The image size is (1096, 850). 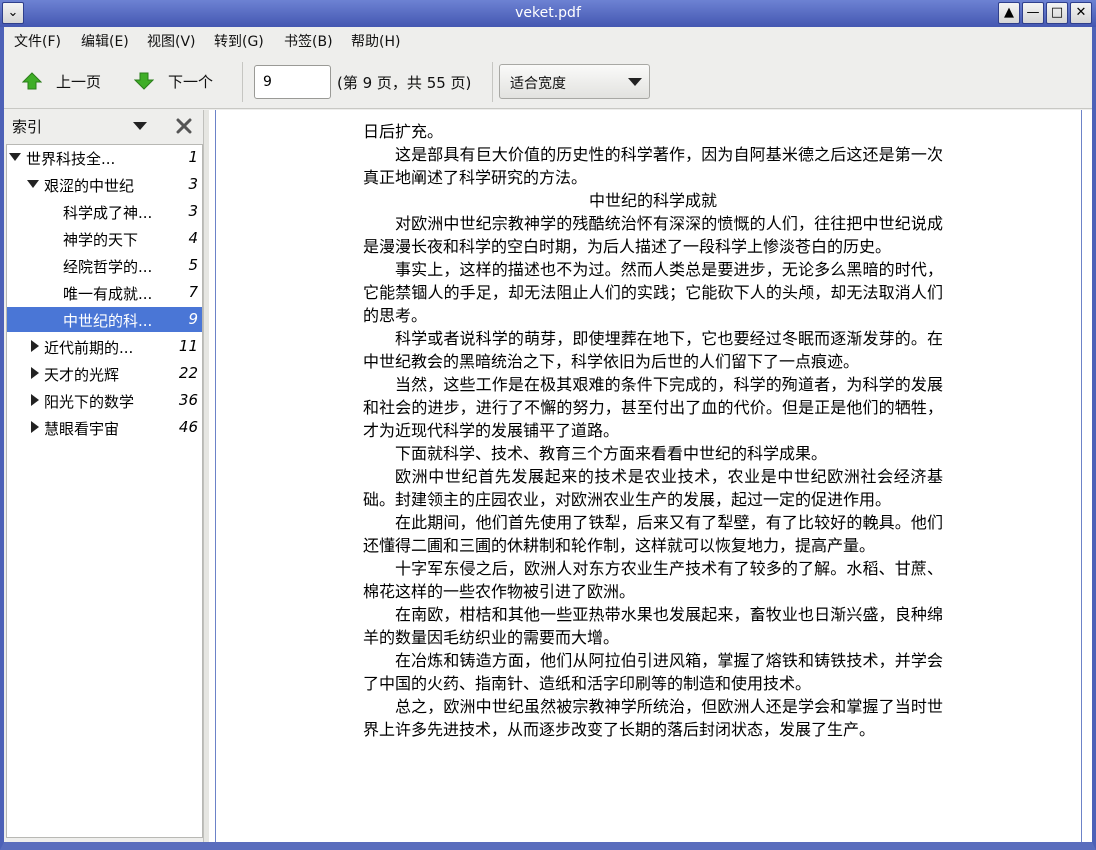 I want to click on tree-item: 经院哲学的... 5, so click(x=104, y=265).